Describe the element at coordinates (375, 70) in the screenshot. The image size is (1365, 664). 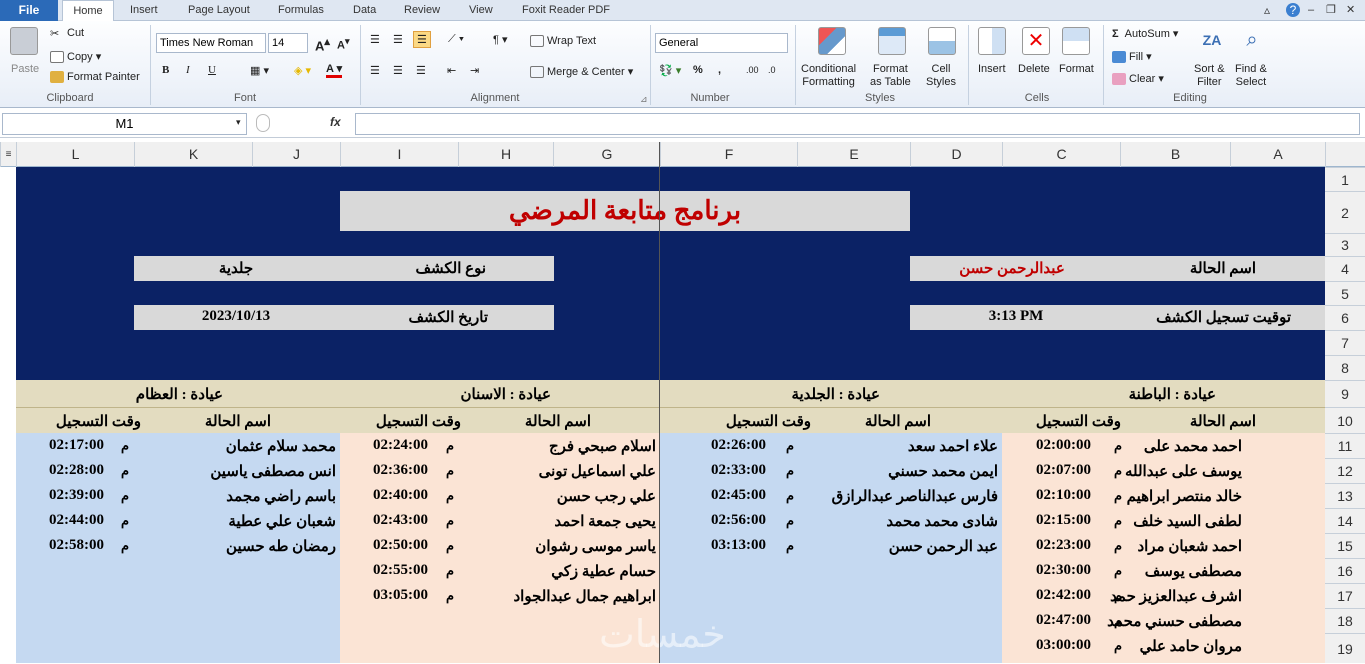
I see `align-left-icon: ☰` at that location.